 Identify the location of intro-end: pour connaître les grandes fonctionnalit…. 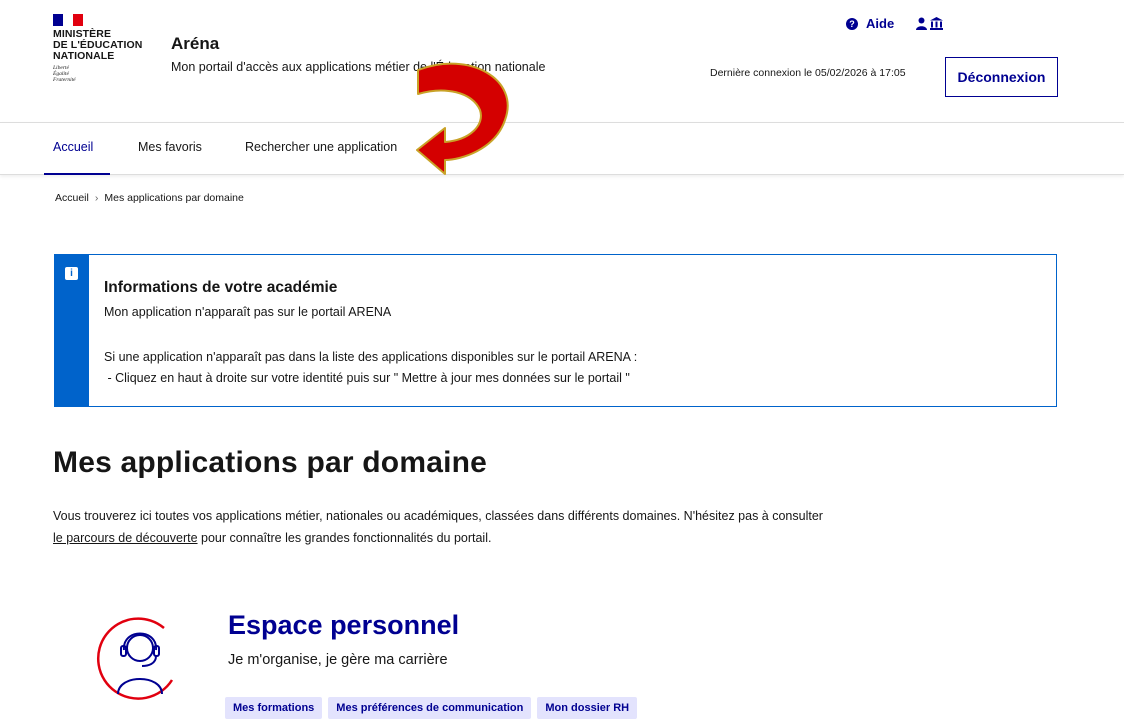
(344, 538).